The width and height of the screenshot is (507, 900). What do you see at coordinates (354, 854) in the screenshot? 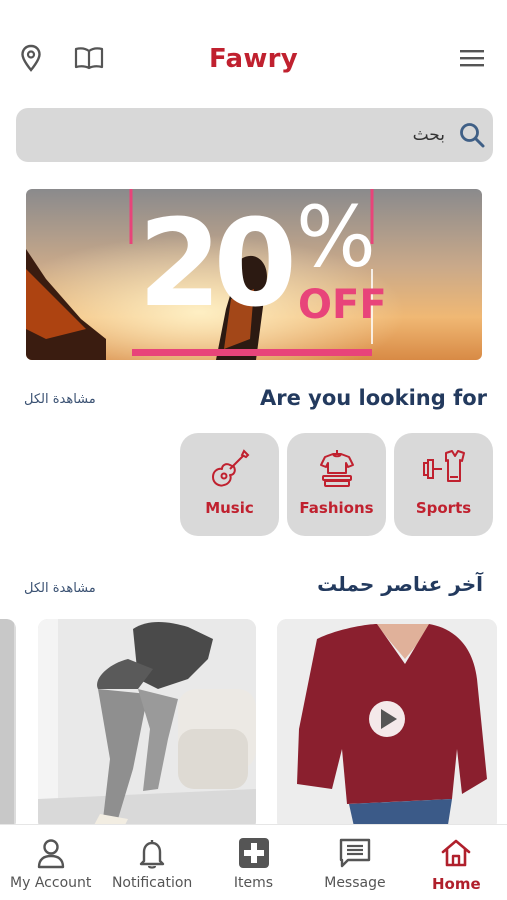
I see `message-icon` at bounding box center [354, 854].